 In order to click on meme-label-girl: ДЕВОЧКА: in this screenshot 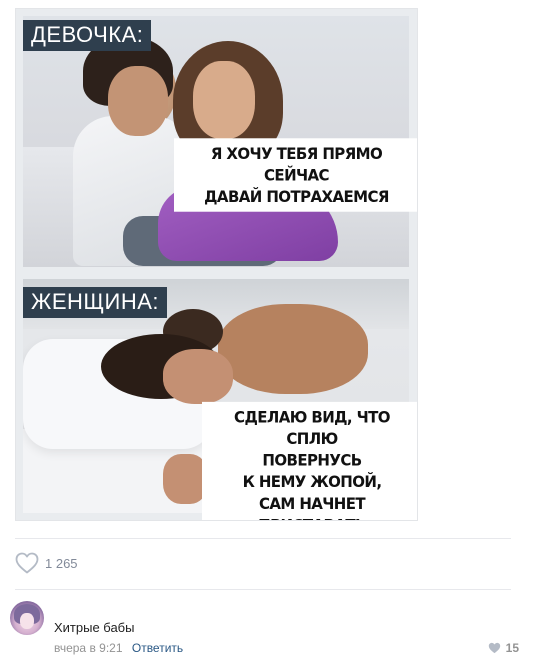, I will do `click(87, 35)`.